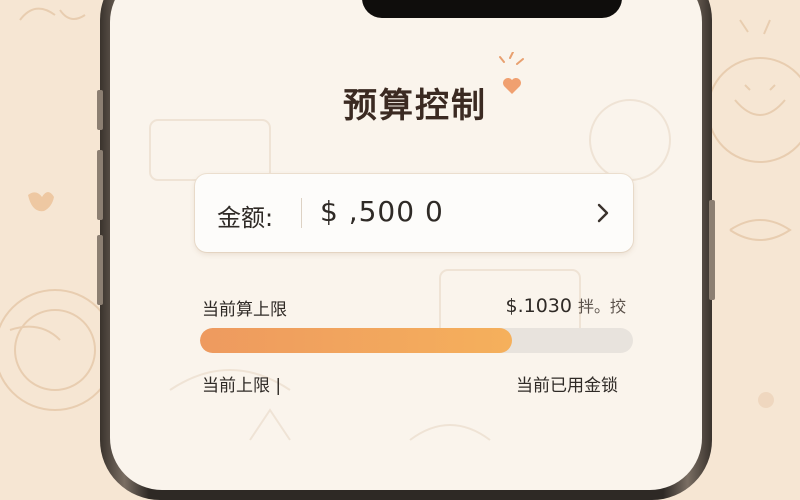 The height and width of the screenshot is (500, 800). I want to click on current-used-label: 当前已用金锁, so click(567, 386).